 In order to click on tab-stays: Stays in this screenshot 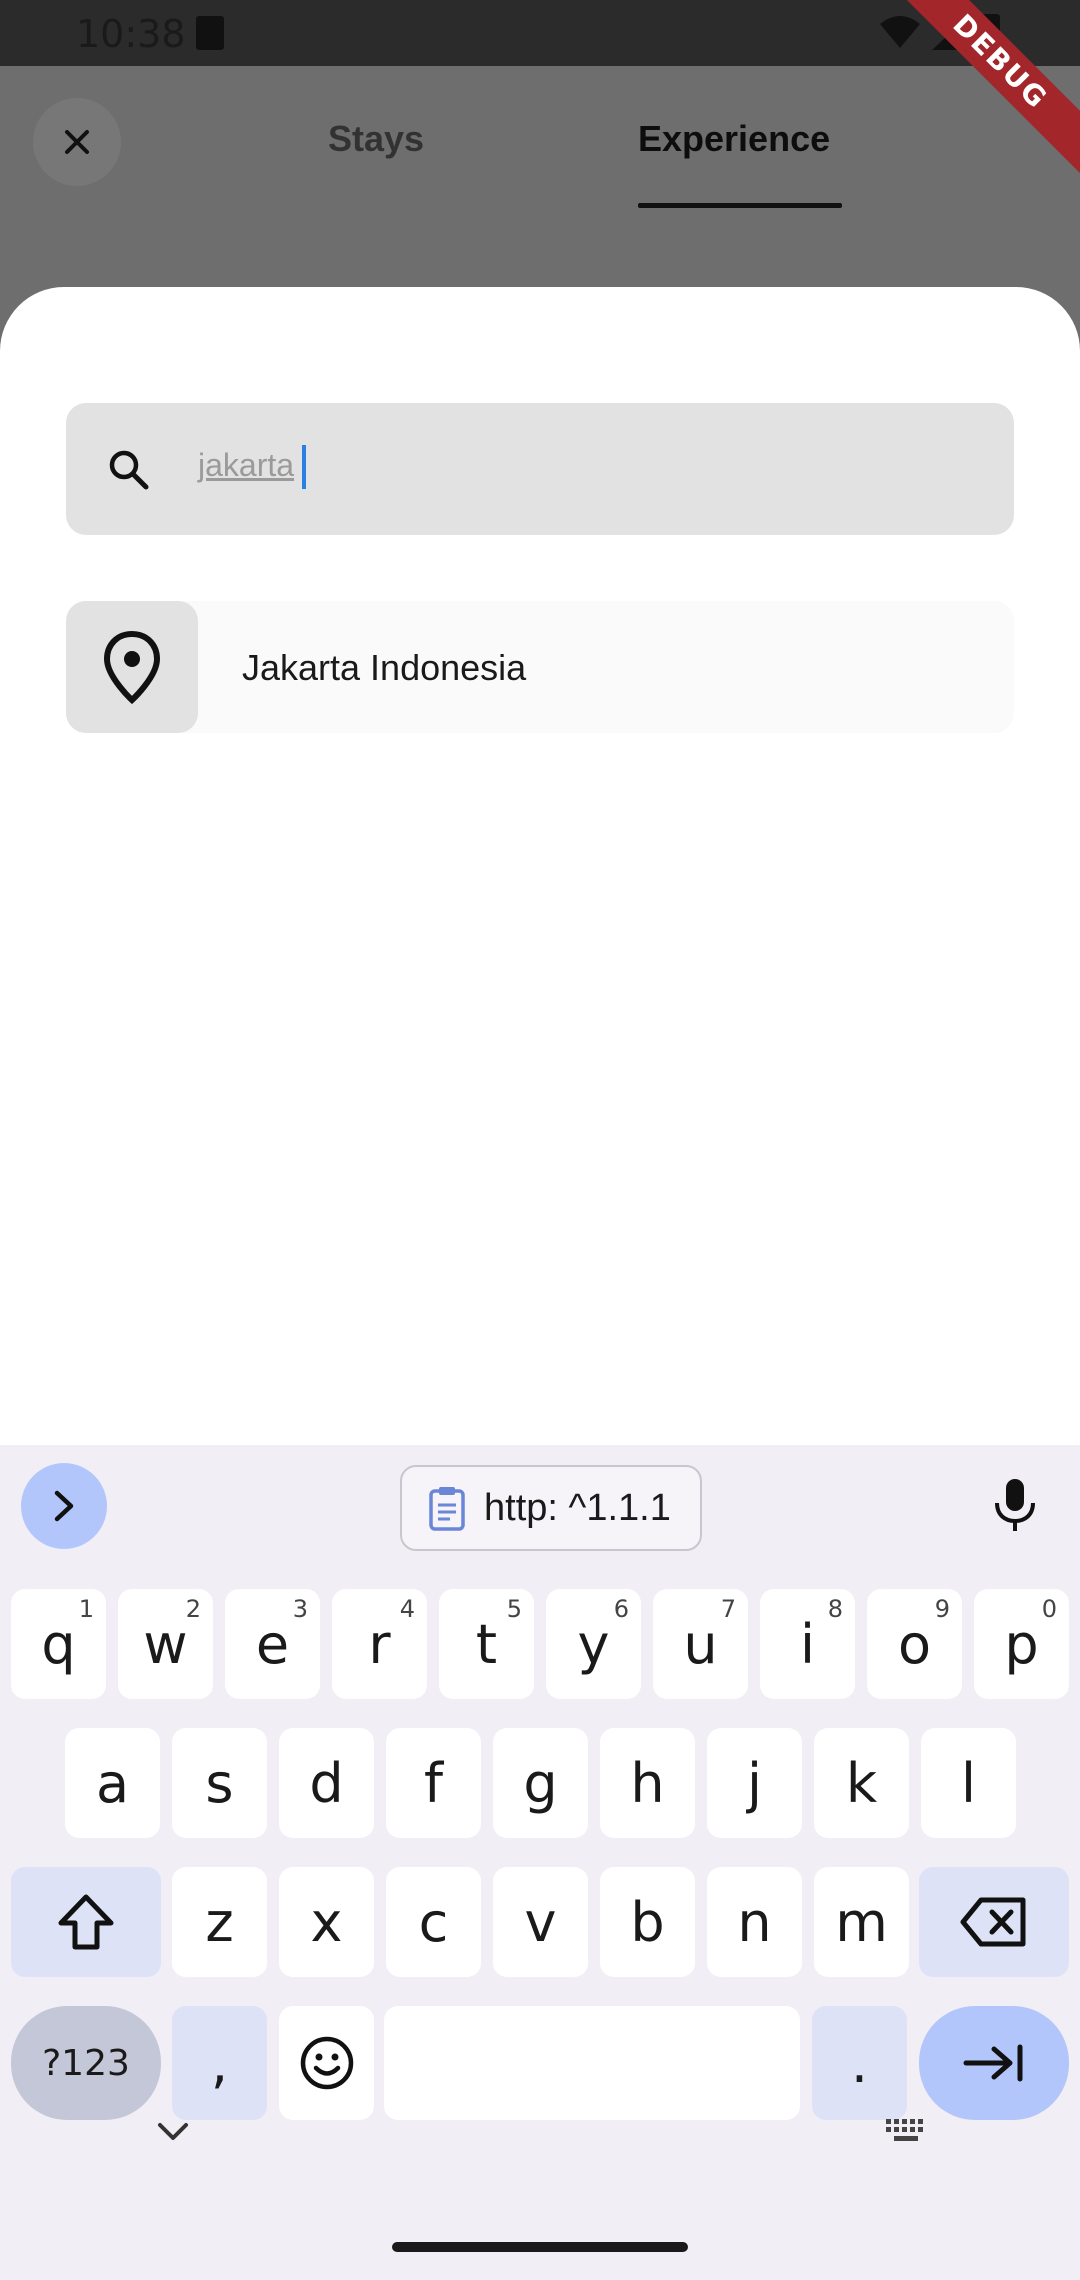, I will do `click(376, 139)`.